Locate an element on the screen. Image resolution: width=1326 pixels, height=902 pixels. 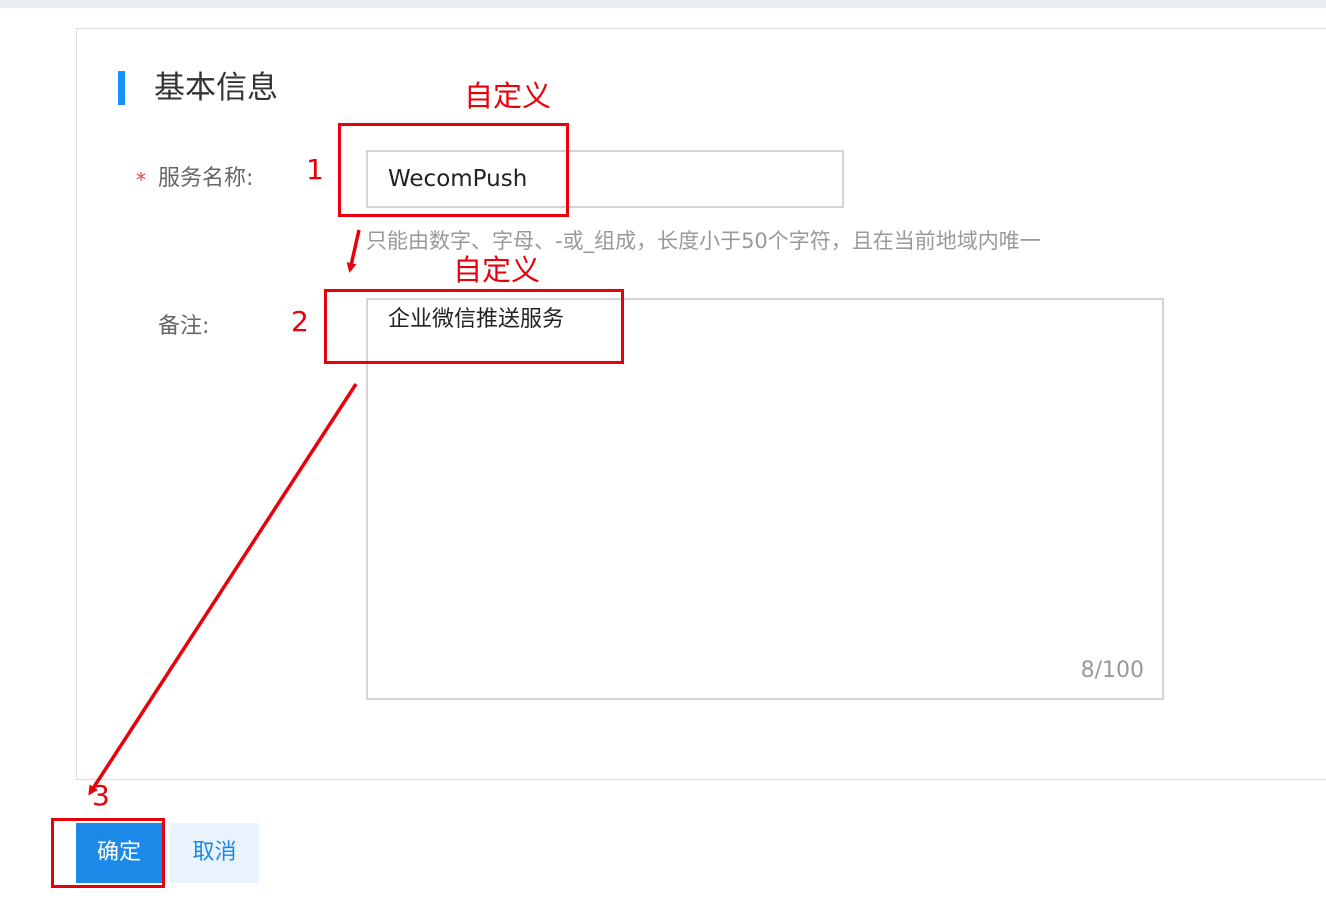
annotation-note-1: 自定义 is located at coordinates (508, 96).